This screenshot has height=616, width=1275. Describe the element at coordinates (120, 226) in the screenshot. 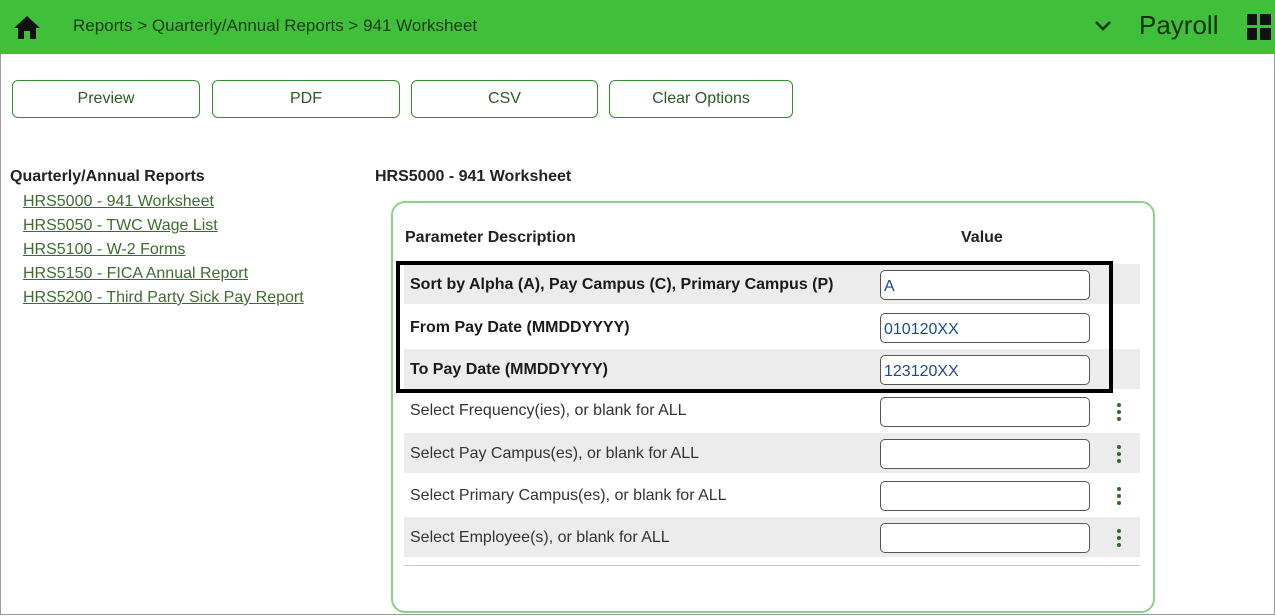

I see `sidebar-link-hrs5050: HRS5050 - TWC Wage List` at that location.